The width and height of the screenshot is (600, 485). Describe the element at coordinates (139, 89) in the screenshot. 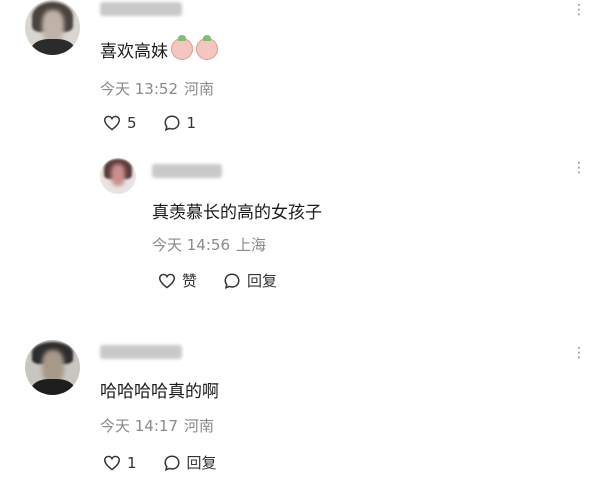

I see `comment-time: 今天 13:52` at that location.